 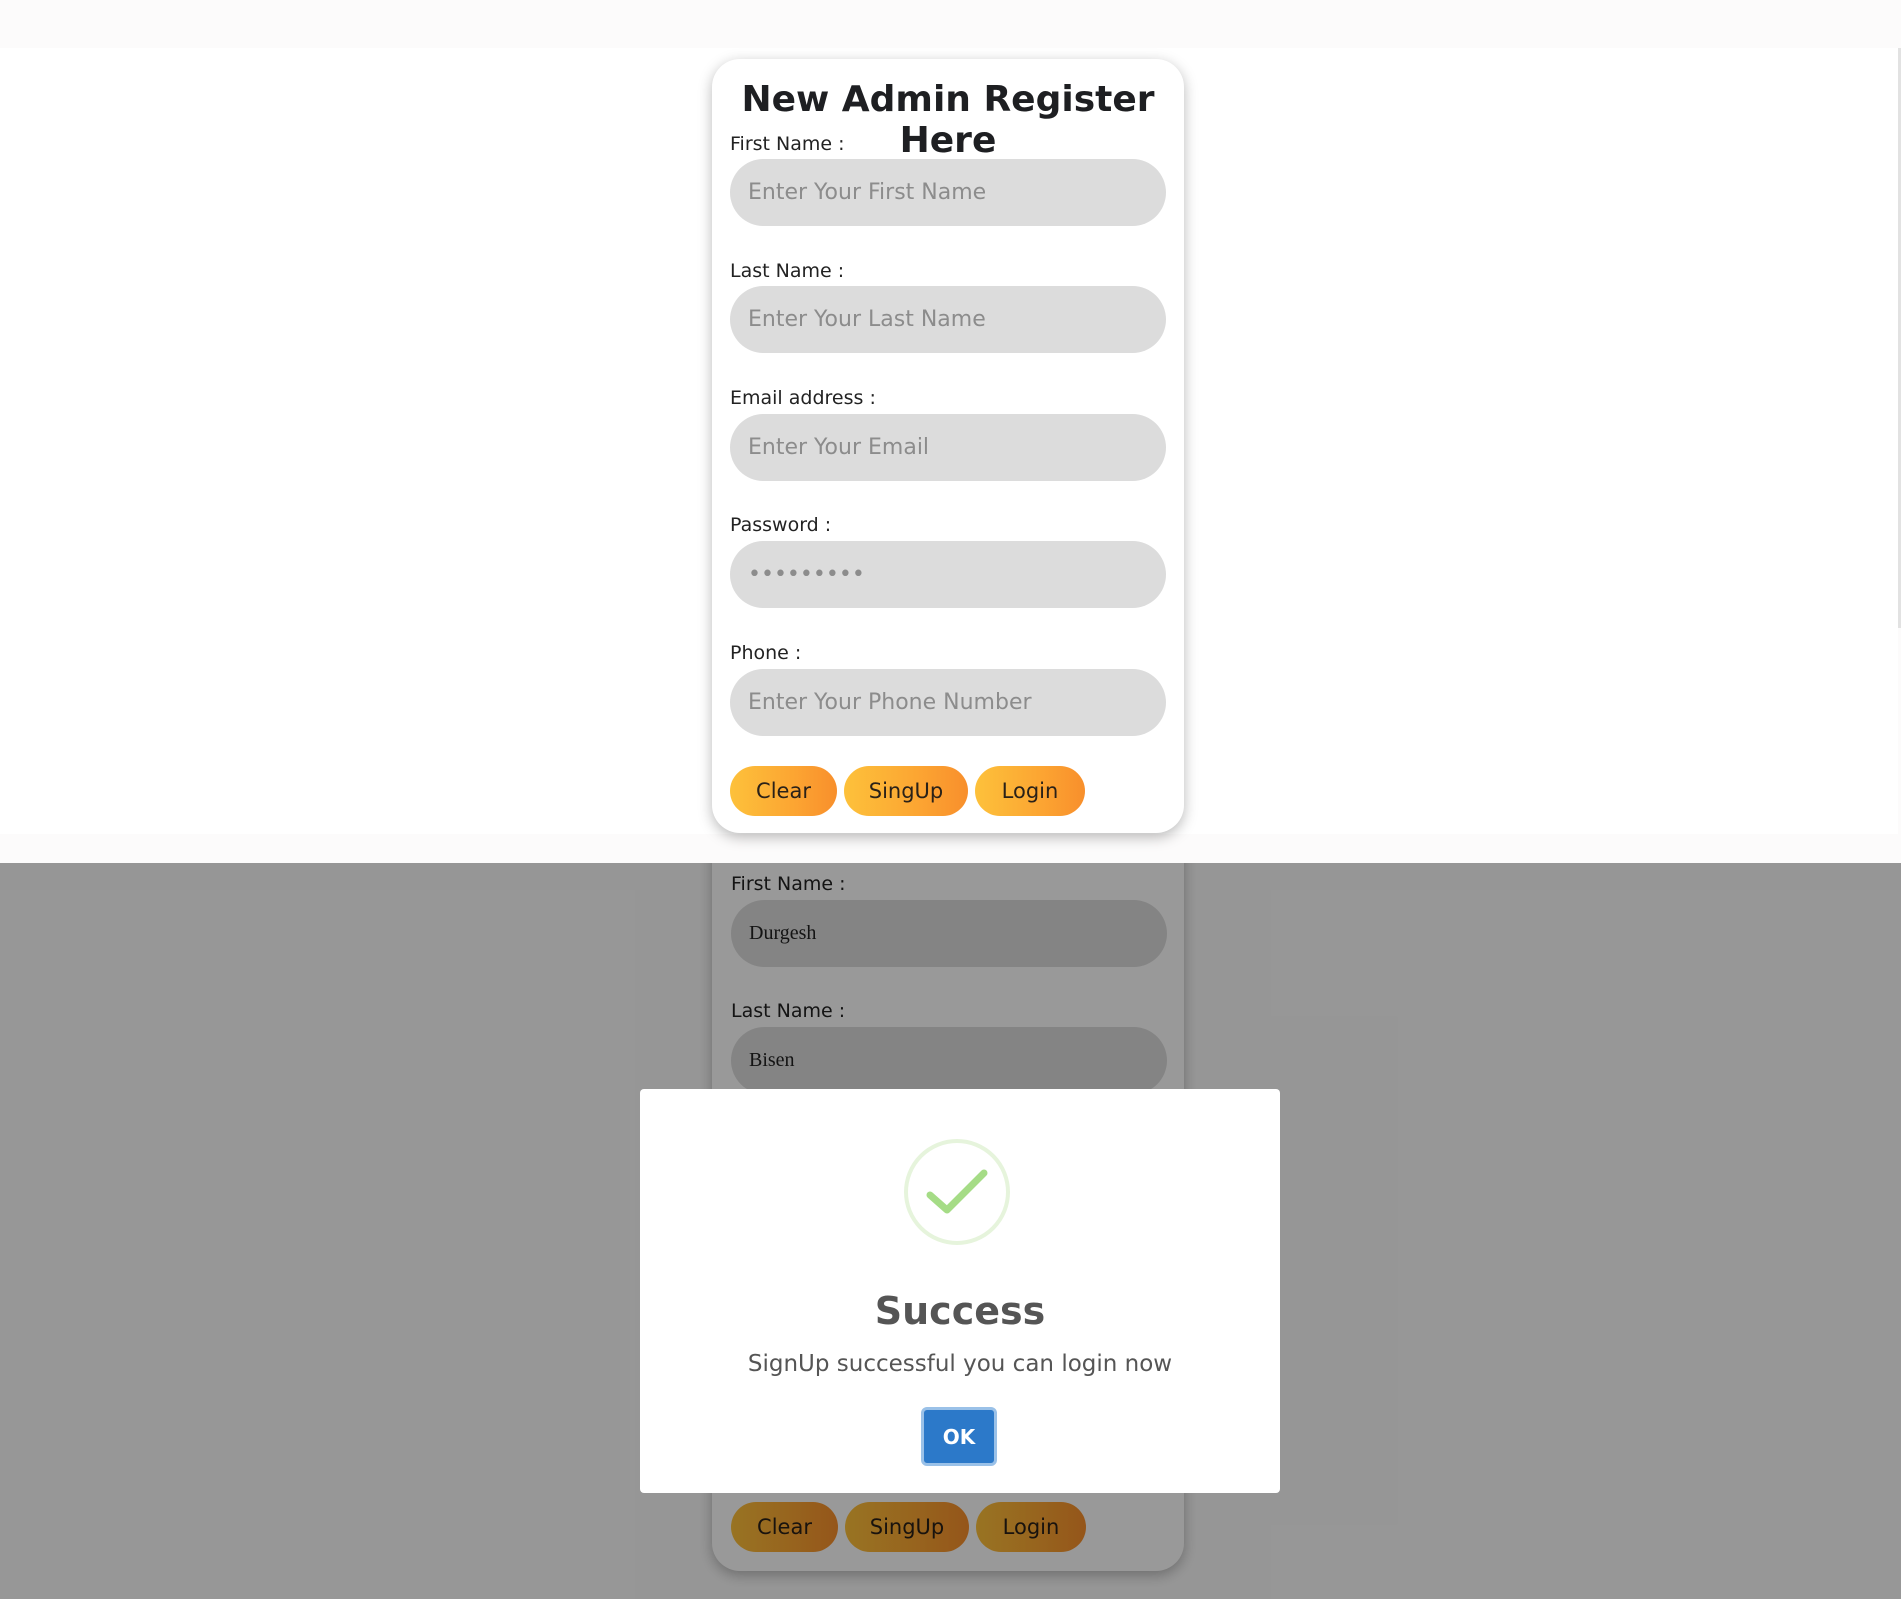 What do you see at coordinates (957, 1192) in the screenshot?
I see `checkmark-icon` at bounding box center [957, 1192].